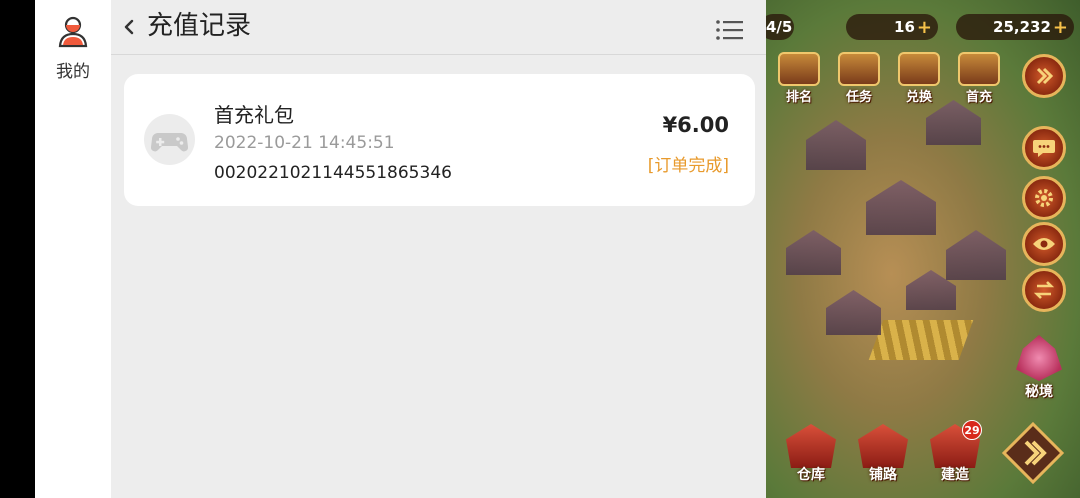 The height and width of the screenshot is (498, 1080). I want to click on secret-realm-label: 秘境, so click(1039, 392).